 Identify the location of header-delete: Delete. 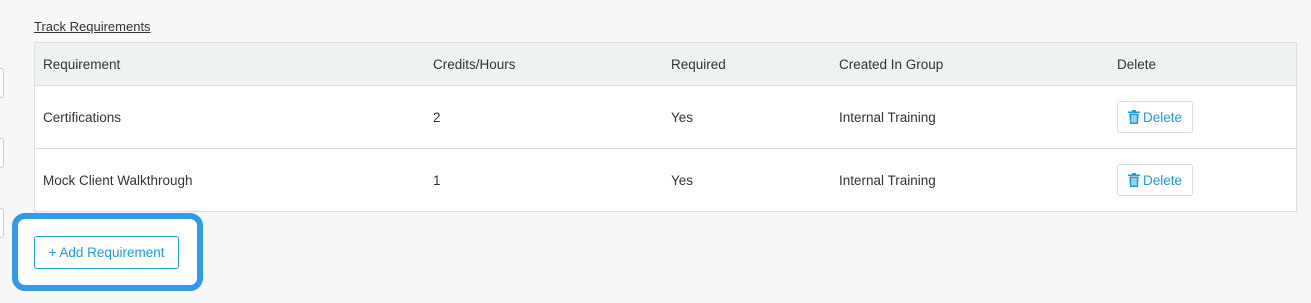
(1203, 64).